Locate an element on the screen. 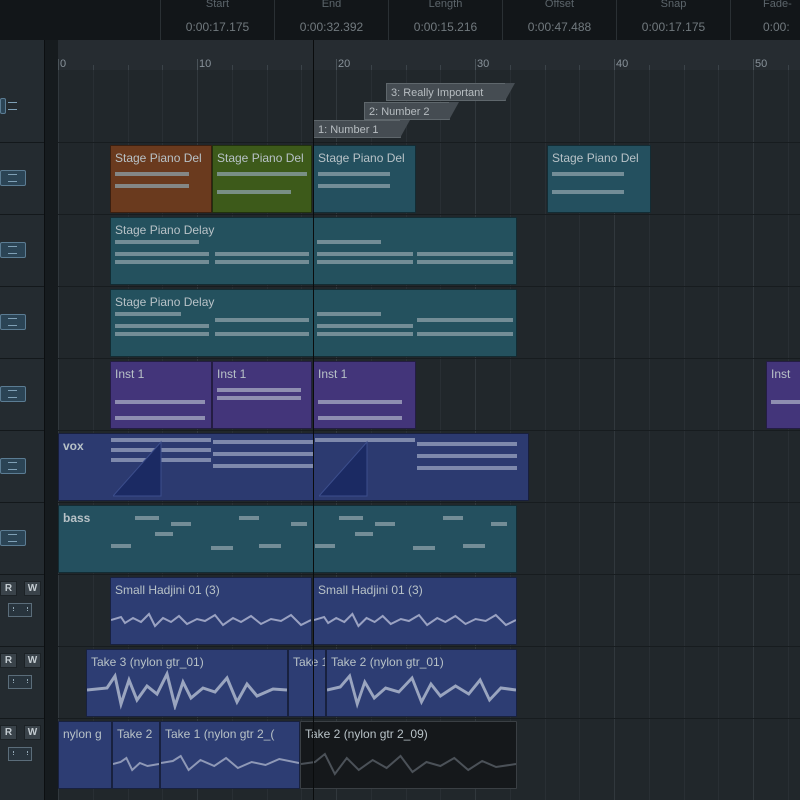  midi-part: Inst is located at coordinates (783, 395).